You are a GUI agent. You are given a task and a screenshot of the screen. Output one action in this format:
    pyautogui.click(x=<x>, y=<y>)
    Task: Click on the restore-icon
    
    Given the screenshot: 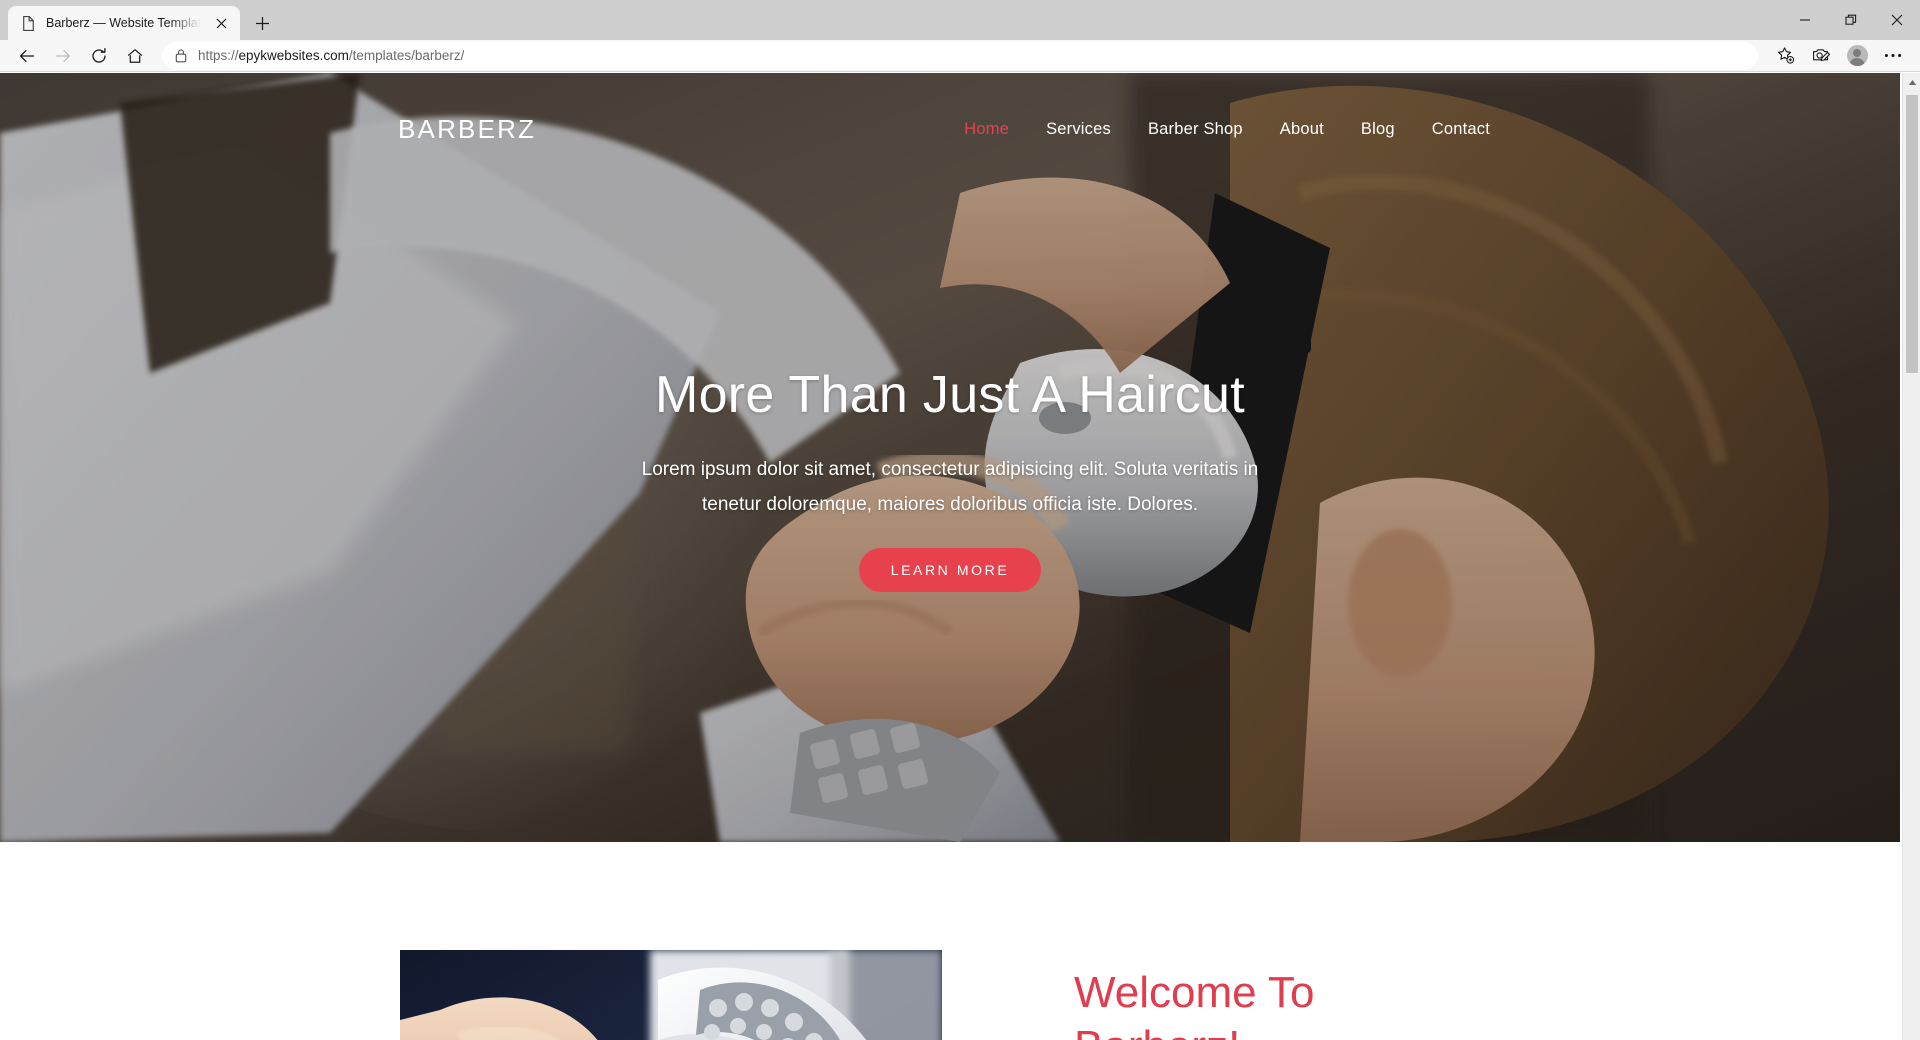 What is the action you would take?
    pyautogui.click(x=1851, y=19)
    